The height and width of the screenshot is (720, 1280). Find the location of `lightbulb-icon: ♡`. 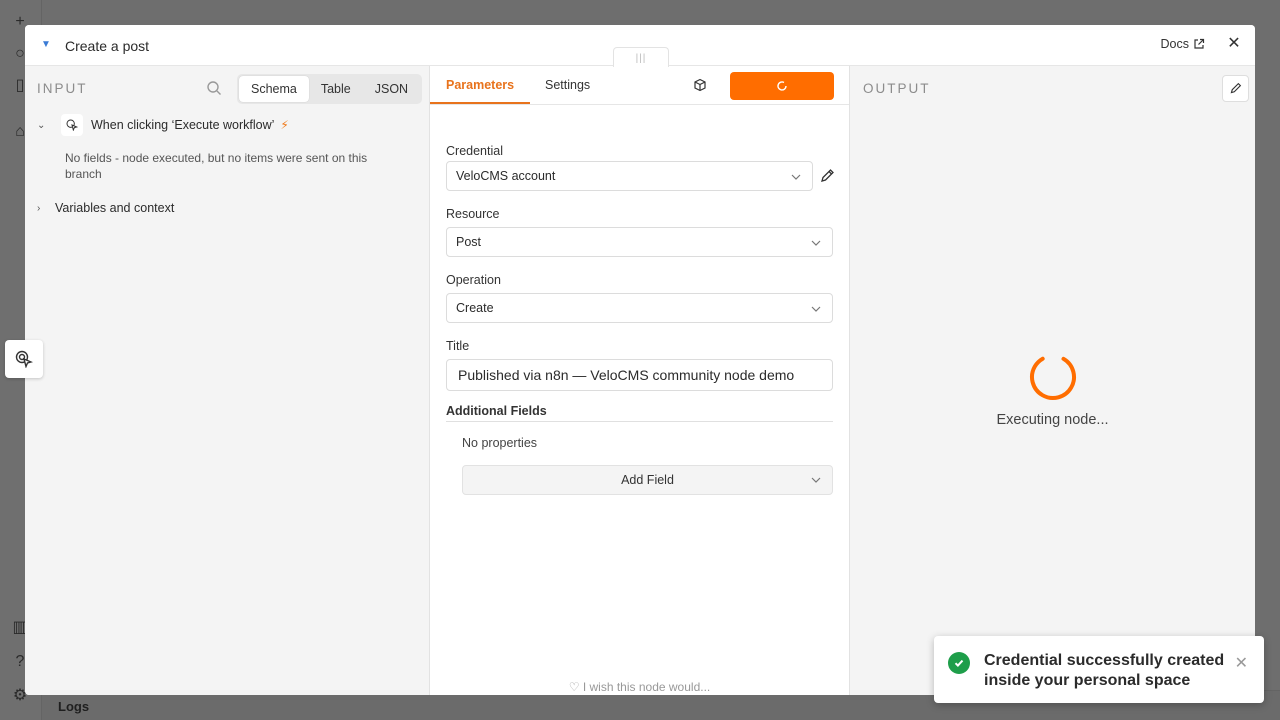

lightbulb-icon: ♡ is located at coordinates (574, 687).